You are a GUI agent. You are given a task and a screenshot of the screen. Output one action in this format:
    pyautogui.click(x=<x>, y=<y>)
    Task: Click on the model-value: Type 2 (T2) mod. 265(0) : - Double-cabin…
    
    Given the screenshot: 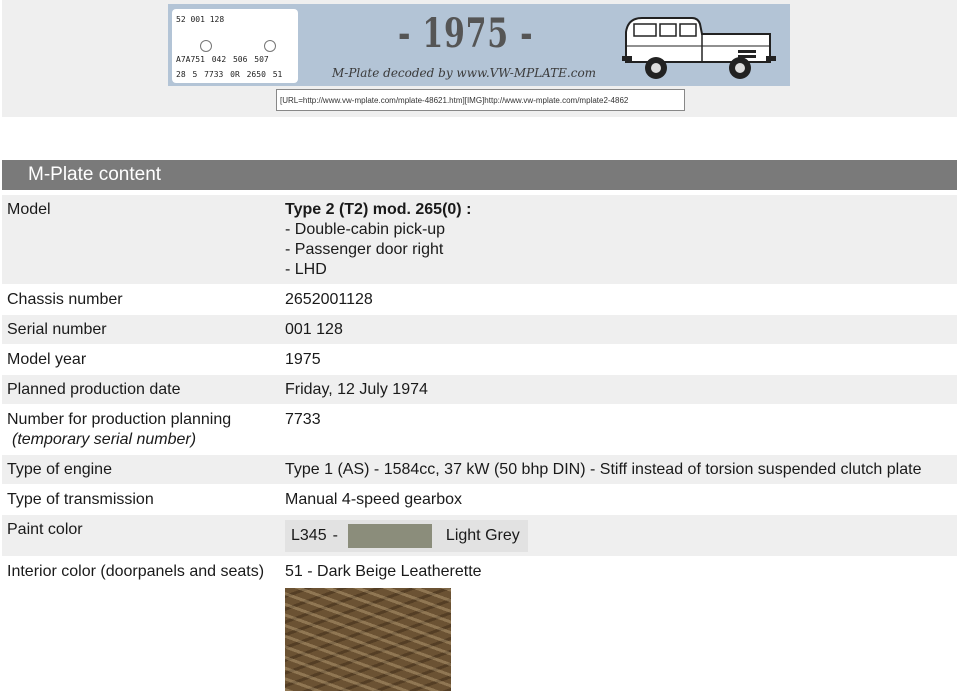 What is the action you would take?
    pyautogui.click(x=618, y=239)
    